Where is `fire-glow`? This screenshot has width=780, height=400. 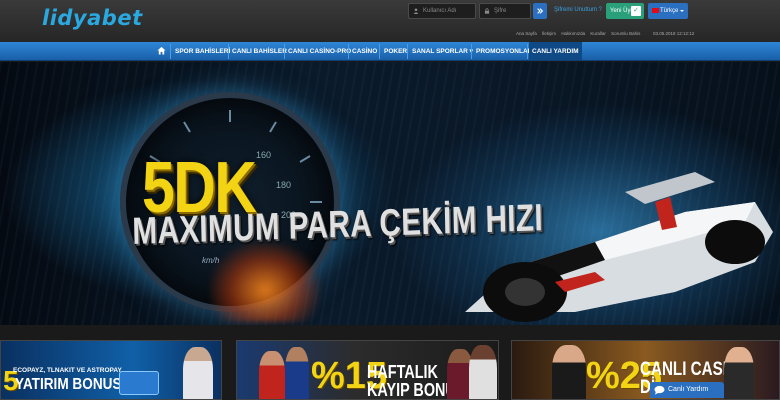
fire-glow is located at coordinates (265, 282).